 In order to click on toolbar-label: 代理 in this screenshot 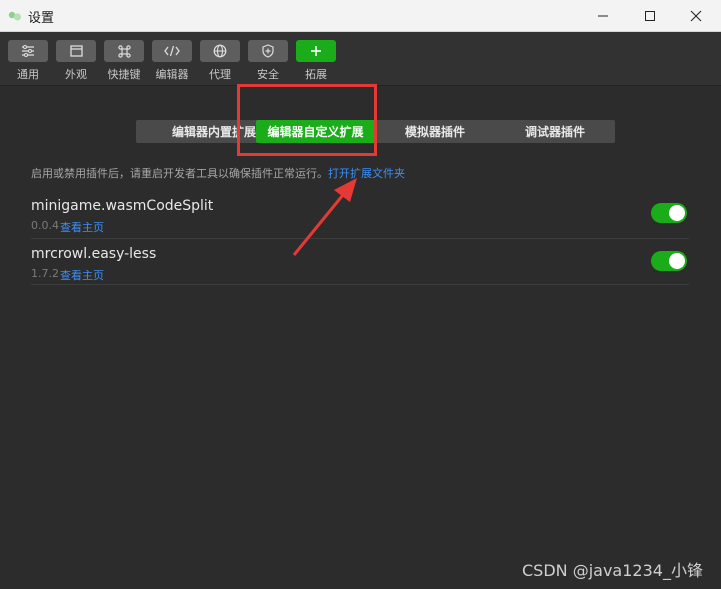, I will do `click(220, 74)`.